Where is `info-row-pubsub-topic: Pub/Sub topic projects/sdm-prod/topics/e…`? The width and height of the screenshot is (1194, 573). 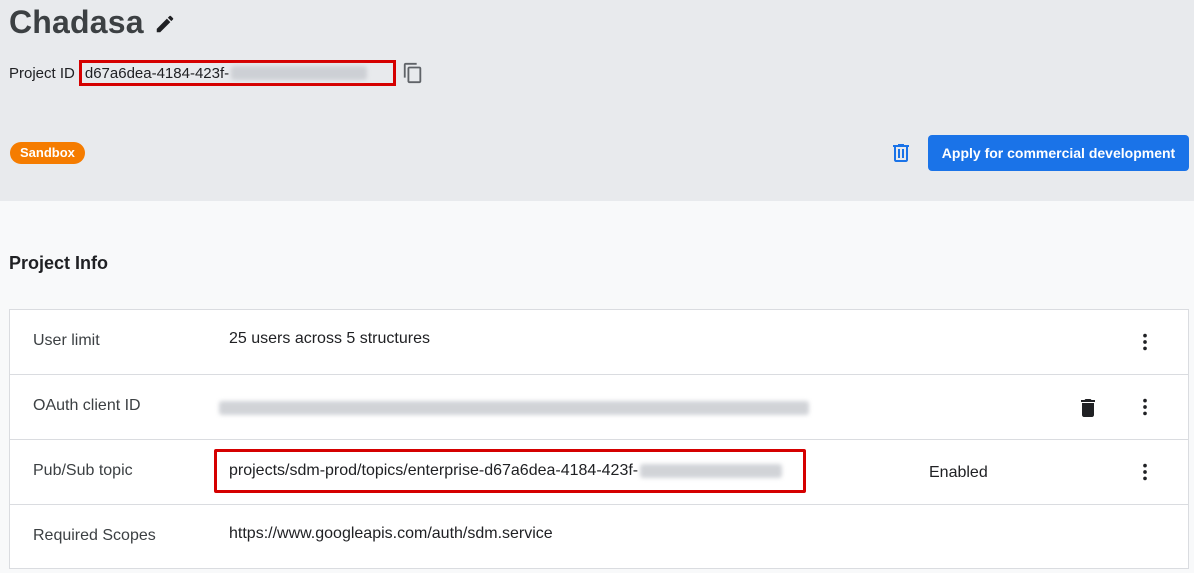
info-row-pubsub-topic: Pub/Sub topic projects/sdm-prod/topics/e… is located at coordinates (599, 472).